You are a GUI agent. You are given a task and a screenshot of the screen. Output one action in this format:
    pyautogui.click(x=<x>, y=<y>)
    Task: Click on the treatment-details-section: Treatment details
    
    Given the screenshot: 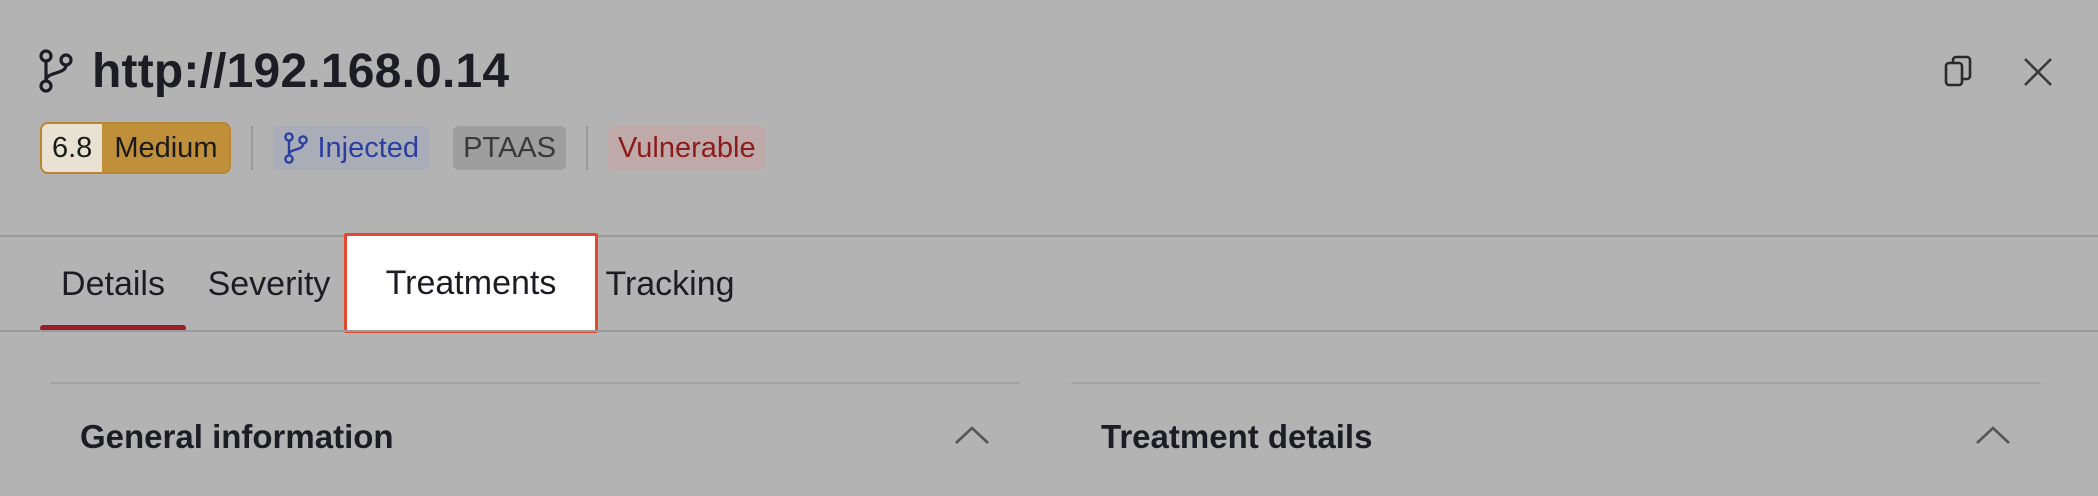 What is the action you would take?
    pyautogui.click(x=1556, y=439)
    